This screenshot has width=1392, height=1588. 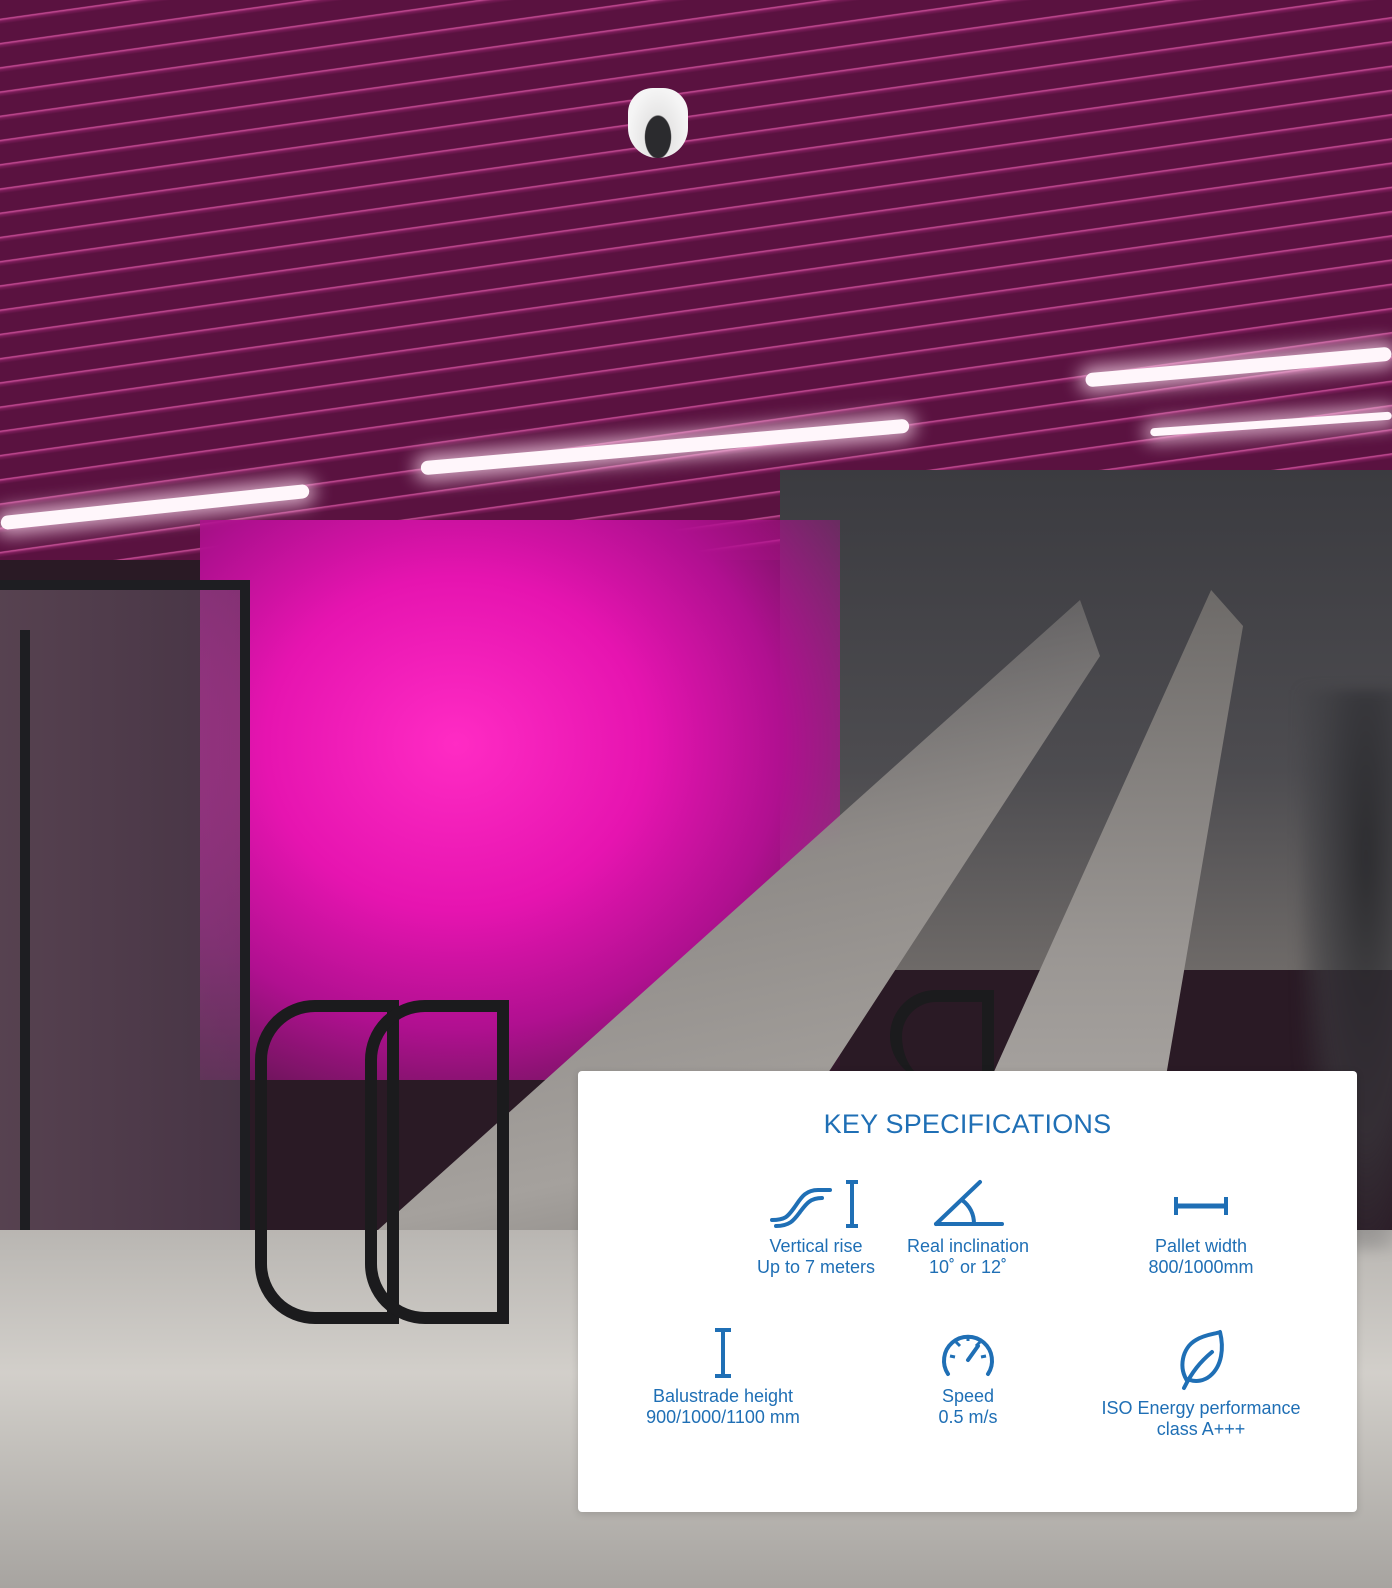 I want to click on spec-real-inclination: Real inclination 10˚ or 12˚, so click(x=968, y=1227).